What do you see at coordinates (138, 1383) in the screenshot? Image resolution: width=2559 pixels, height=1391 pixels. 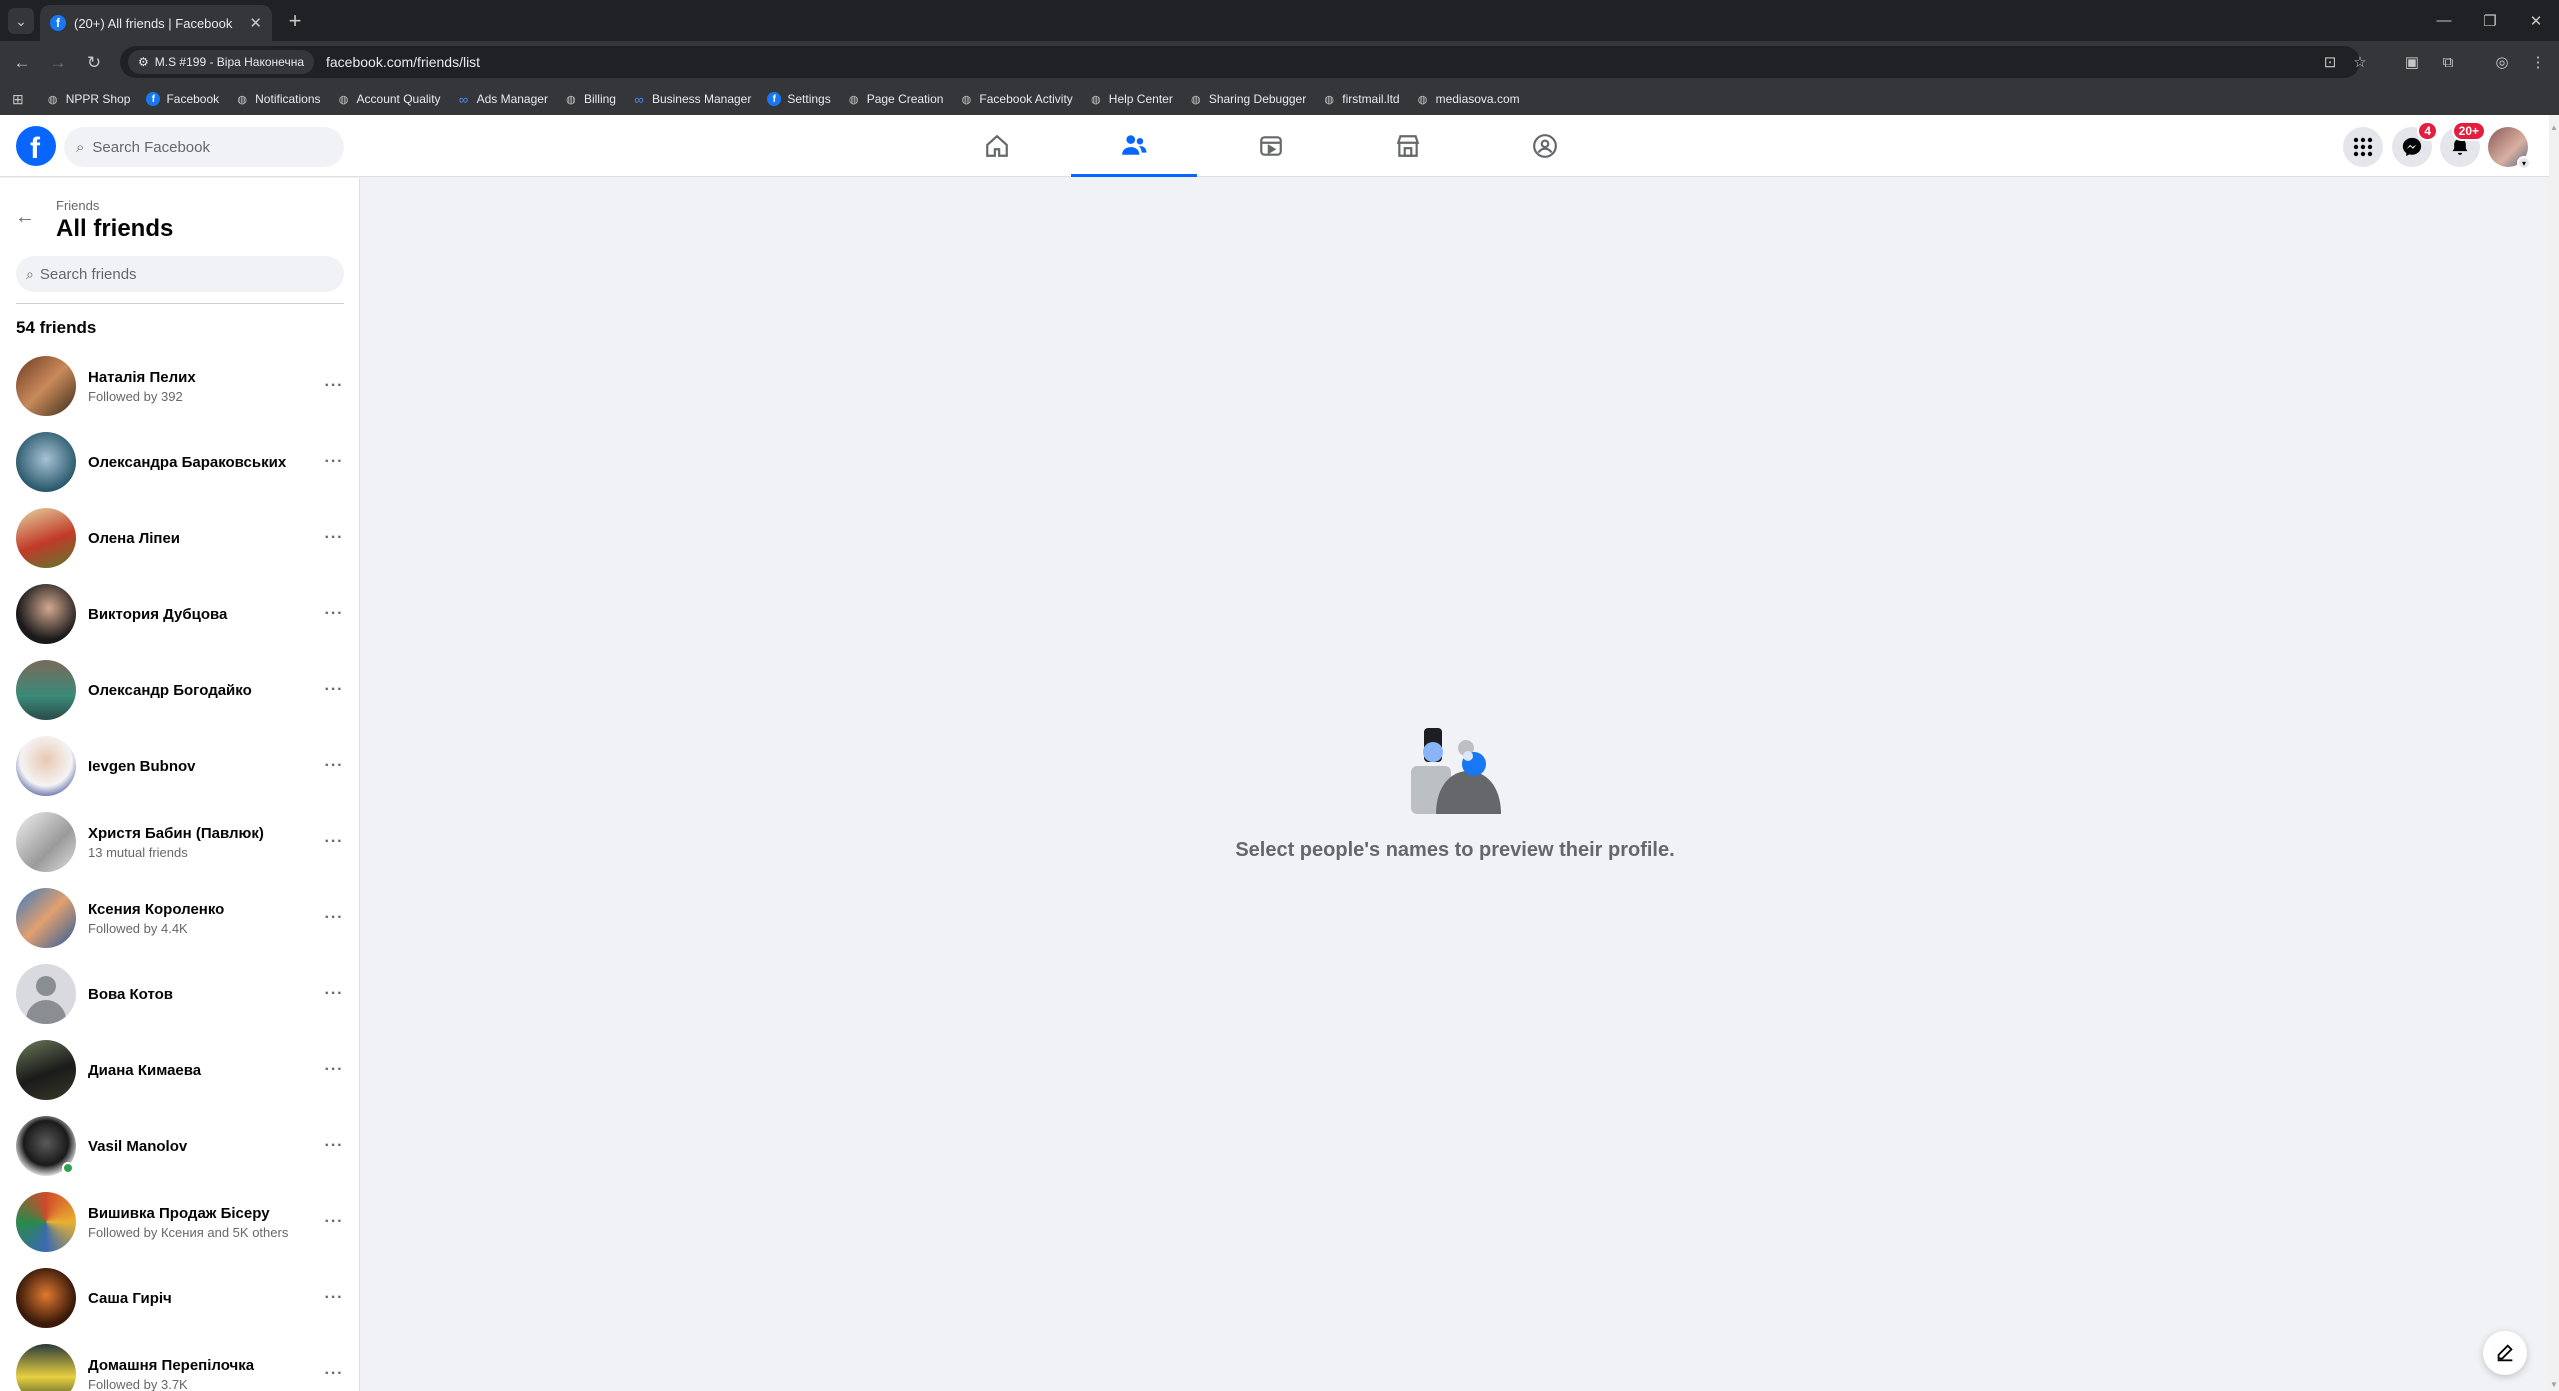 I see `friend-subtitle: Followed by 3.7K` at bounding box center [138, 1383].